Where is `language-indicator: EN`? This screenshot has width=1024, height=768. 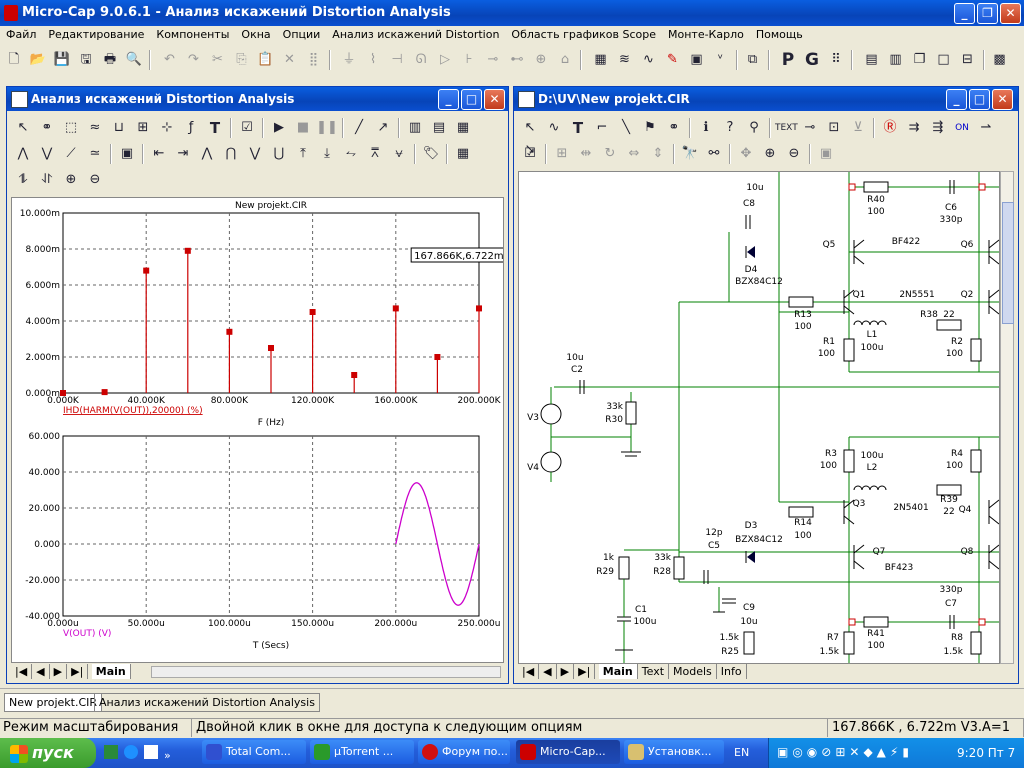
language-indicator: EN is located at coordinates (741, 752).